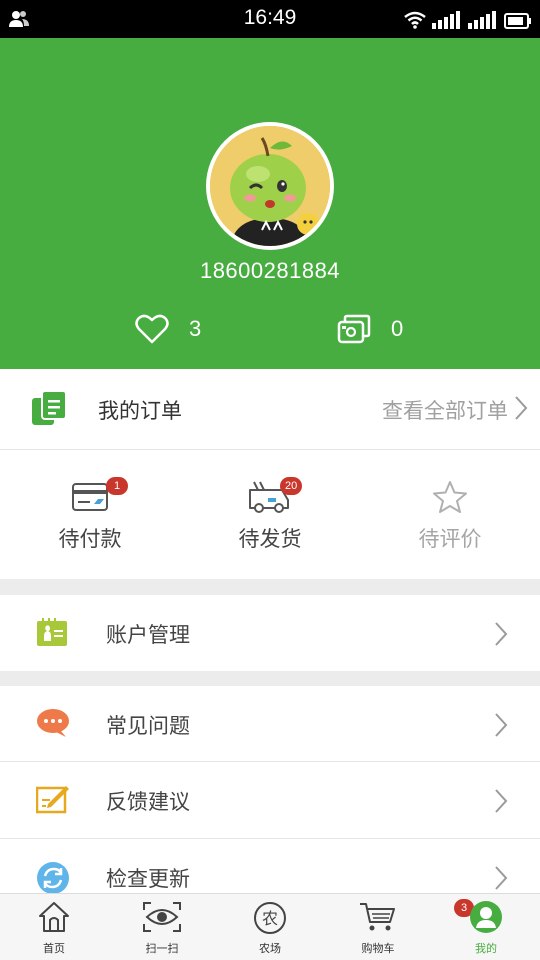 The width and height of the screenshot is (540, 960). Describe the element at coordinates (52, 632) in the screenshot. I see `account-icon` at that location.